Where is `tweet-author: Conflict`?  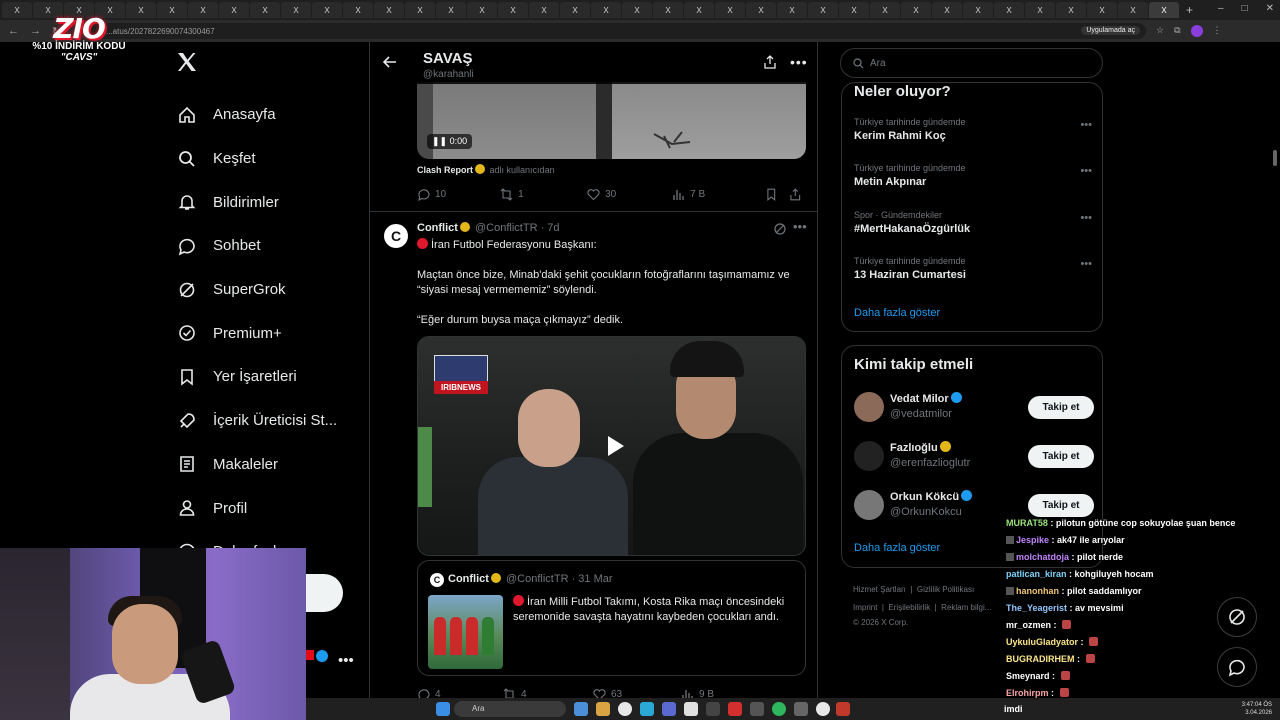
tweet-author: Conflict is located at coordinates (437, 228).